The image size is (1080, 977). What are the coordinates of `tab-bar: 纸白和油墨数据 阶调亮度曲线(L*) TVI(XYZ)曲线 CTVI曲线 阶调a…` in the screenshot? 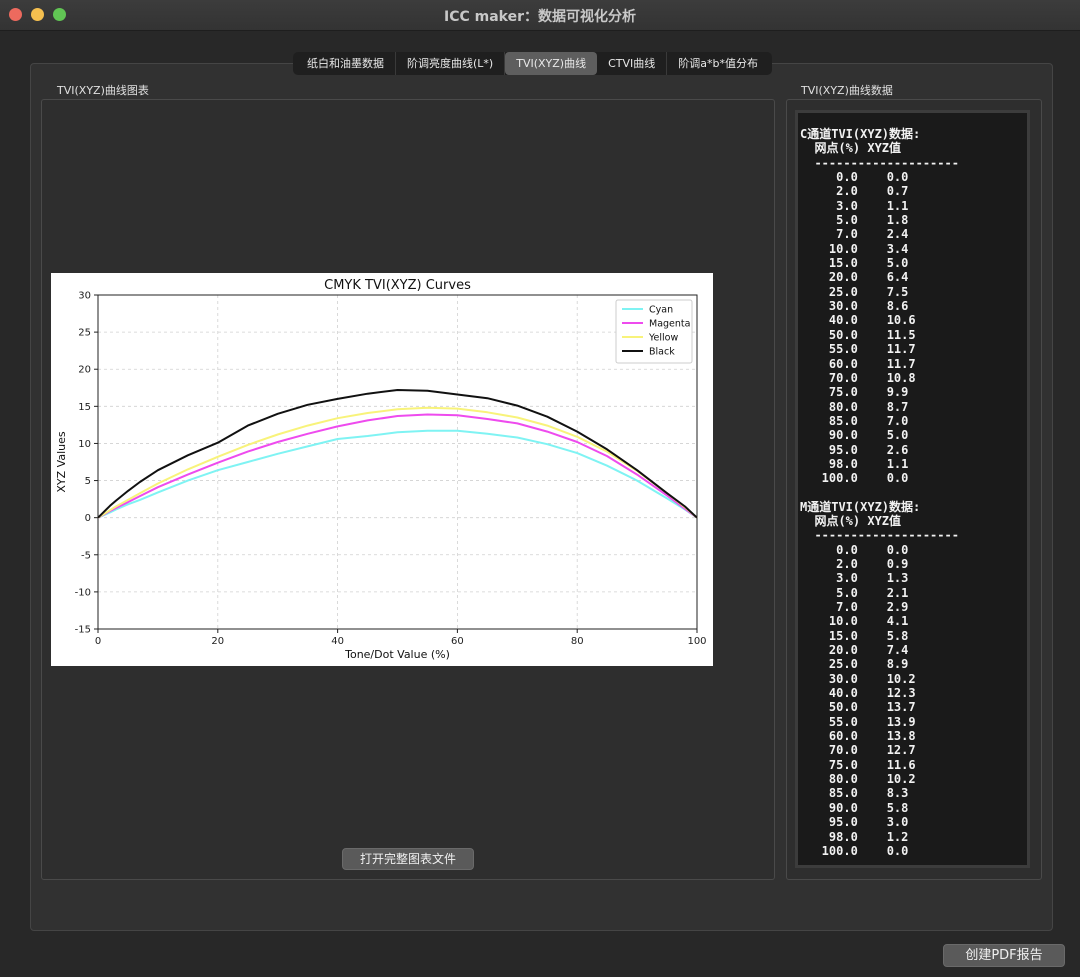 It's located at (532, 63).